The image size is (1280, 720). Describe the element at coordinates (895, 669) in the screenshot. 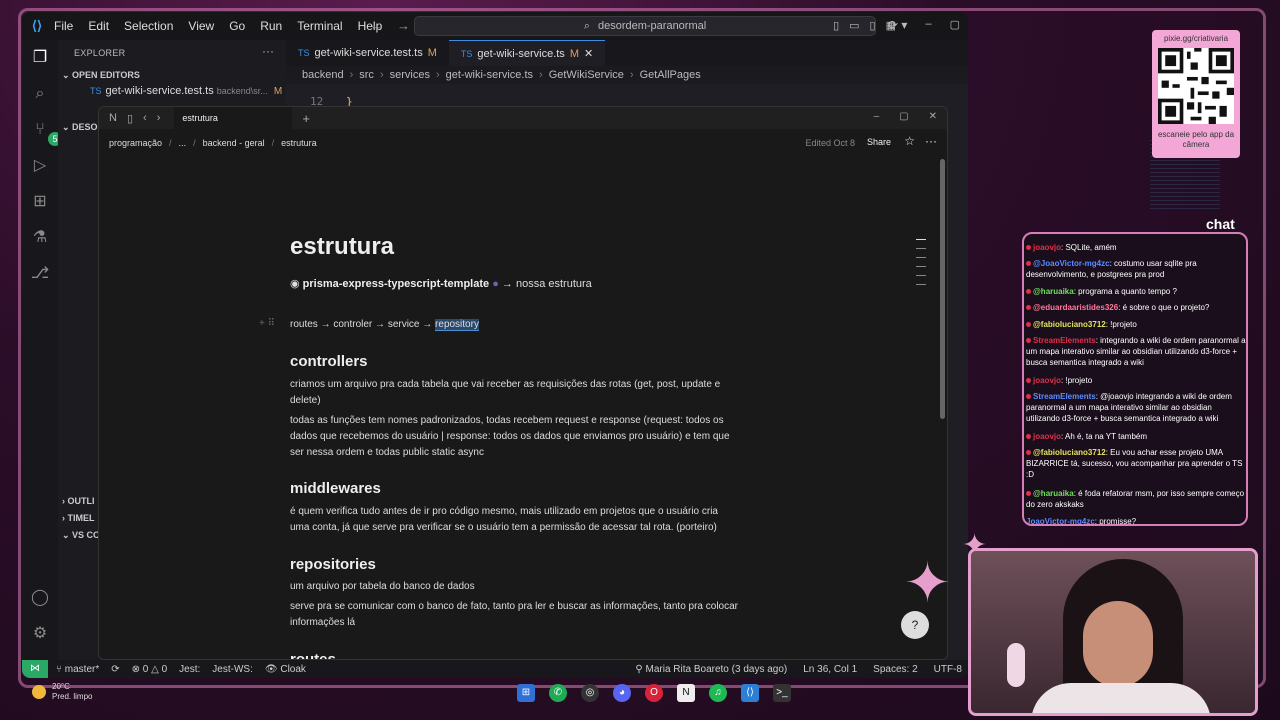

I see `indentation-status: Spaces: 2` at that location.